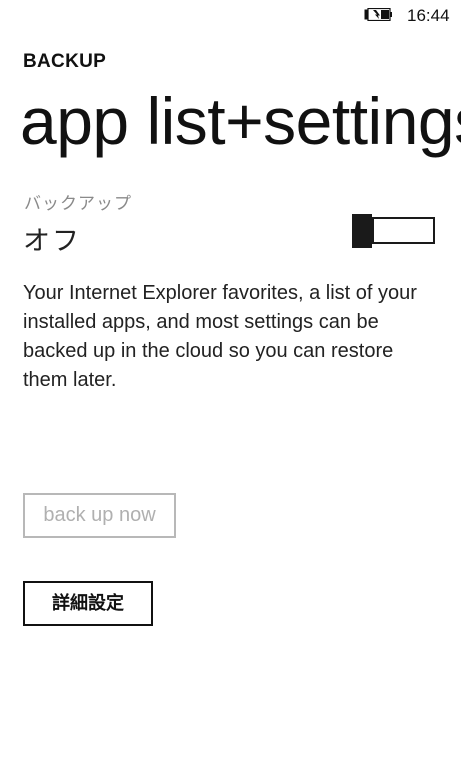 The height and width of the screenshot is (768, 461). What do you see at coordinates (65, 61) in the screenshot?
I see `section-label: BACKUP` at bounding box center [65, 61].